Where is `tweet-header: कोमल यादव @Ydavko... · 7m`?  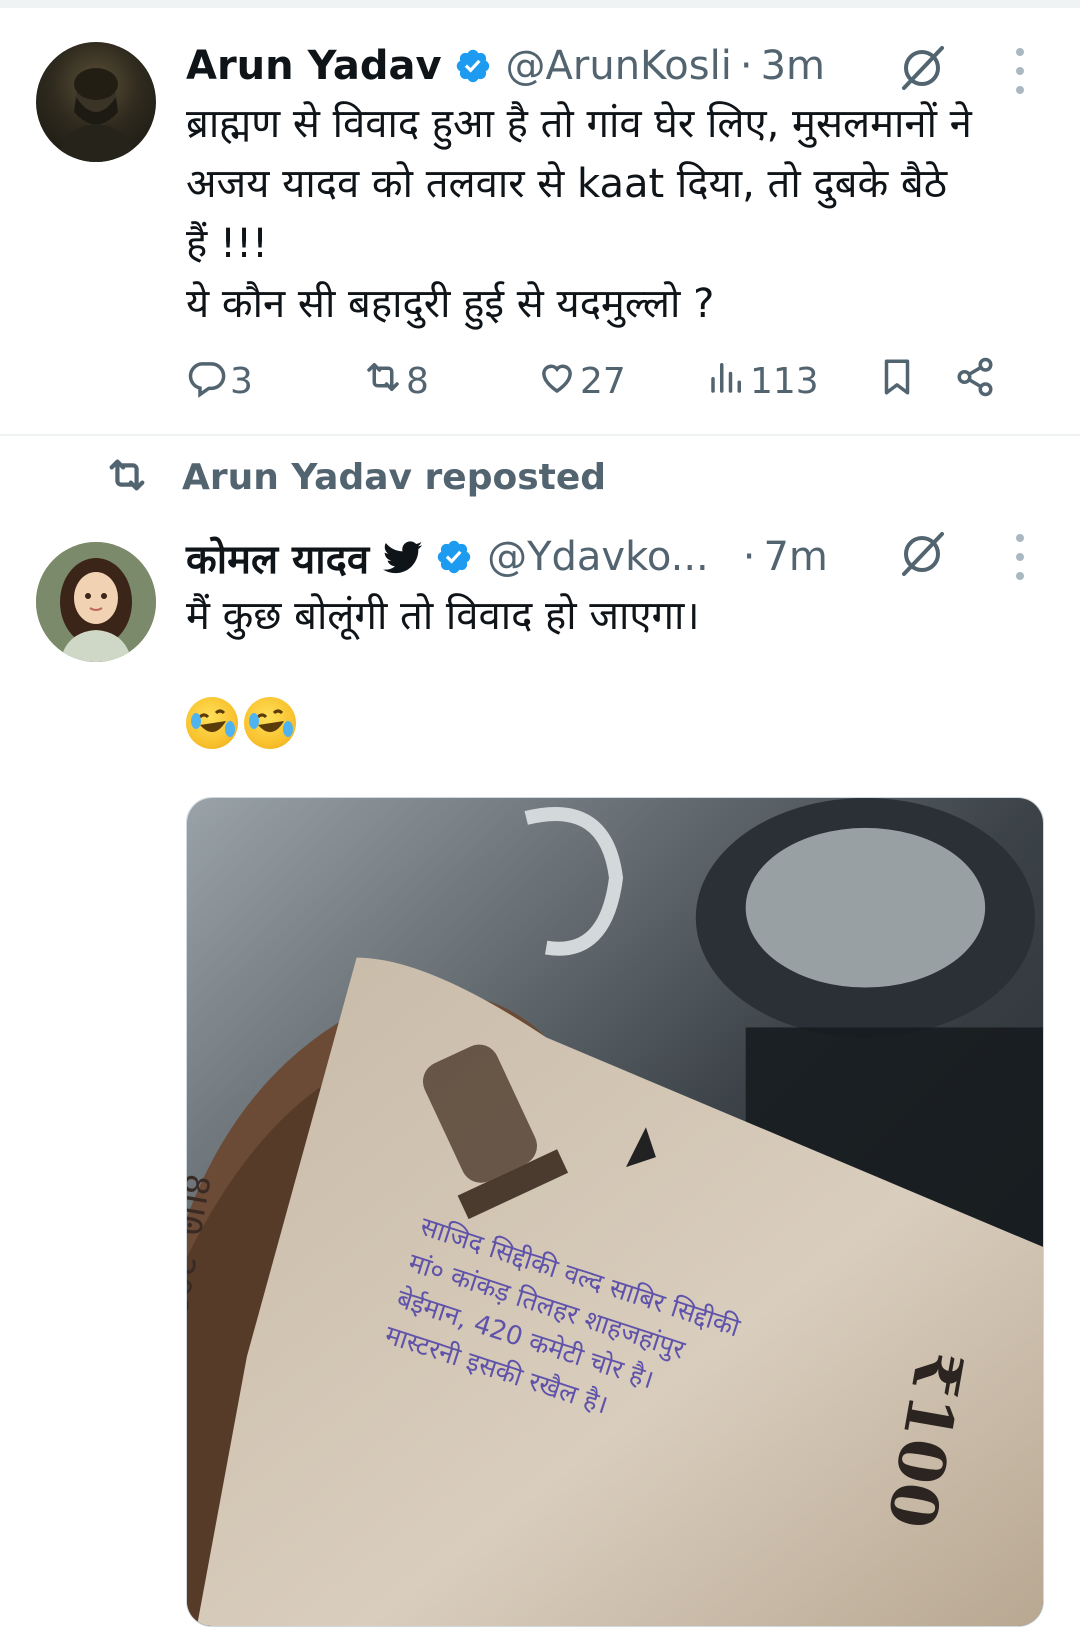 tweet-header: कोमल यादव @Ydavko... · 7m is located at coordinates (507, 557).